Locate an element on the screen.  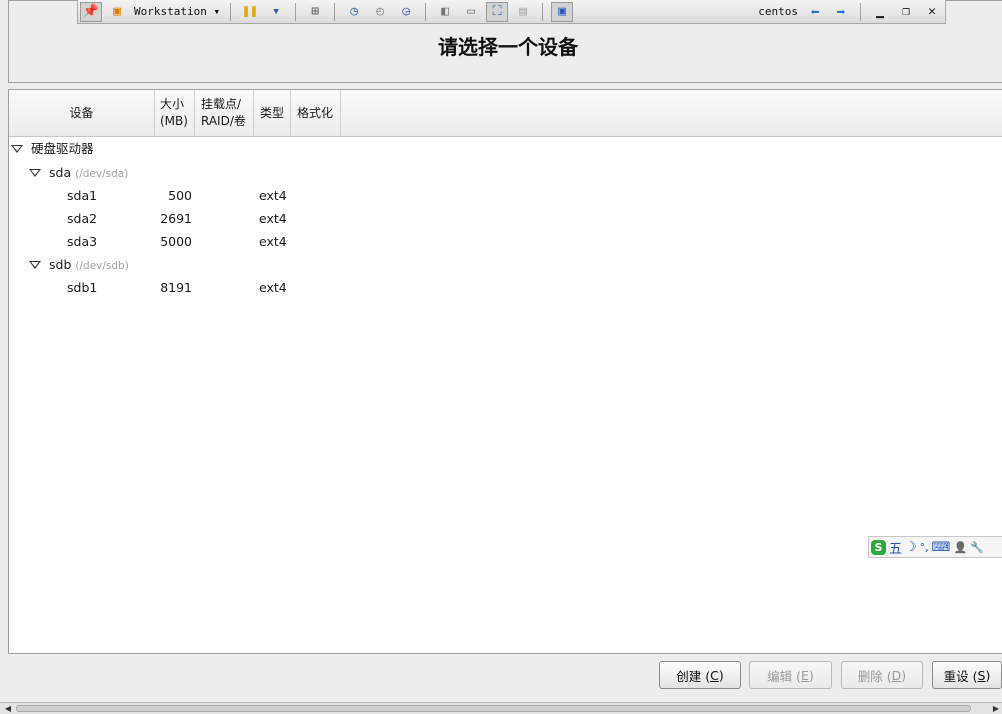
unity-icon: ▤ is located at coordinates (523, 12).